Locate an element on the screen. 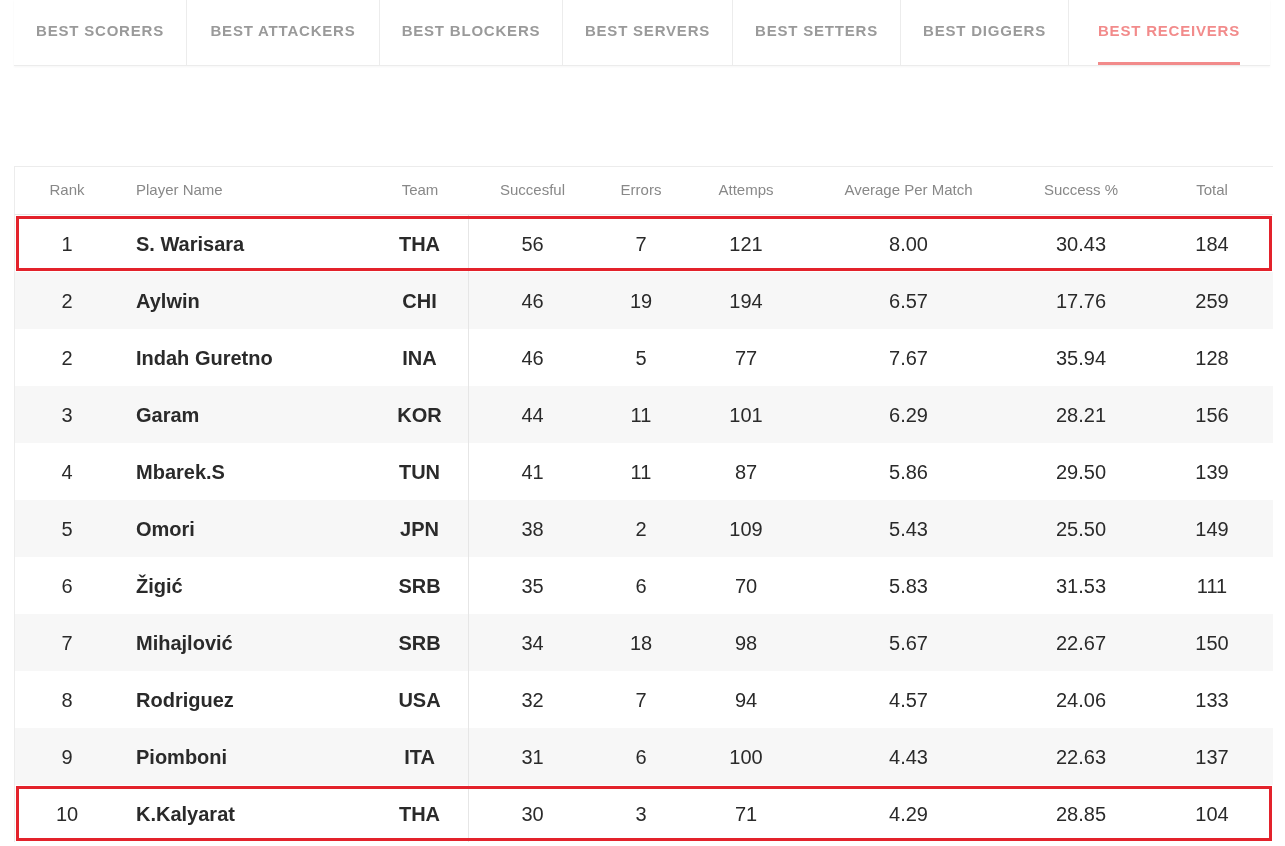 The height and width of the screenshot is (846, 1285). table-cell-text: 22.67 is located at coordinates (1081, 643).